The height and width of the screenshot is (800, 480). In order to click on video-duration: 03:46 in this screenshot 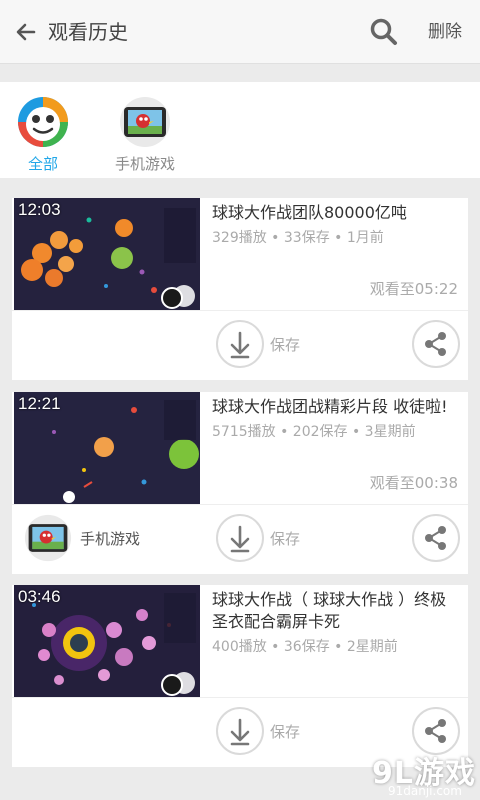, I will do `click(39, 596)`.